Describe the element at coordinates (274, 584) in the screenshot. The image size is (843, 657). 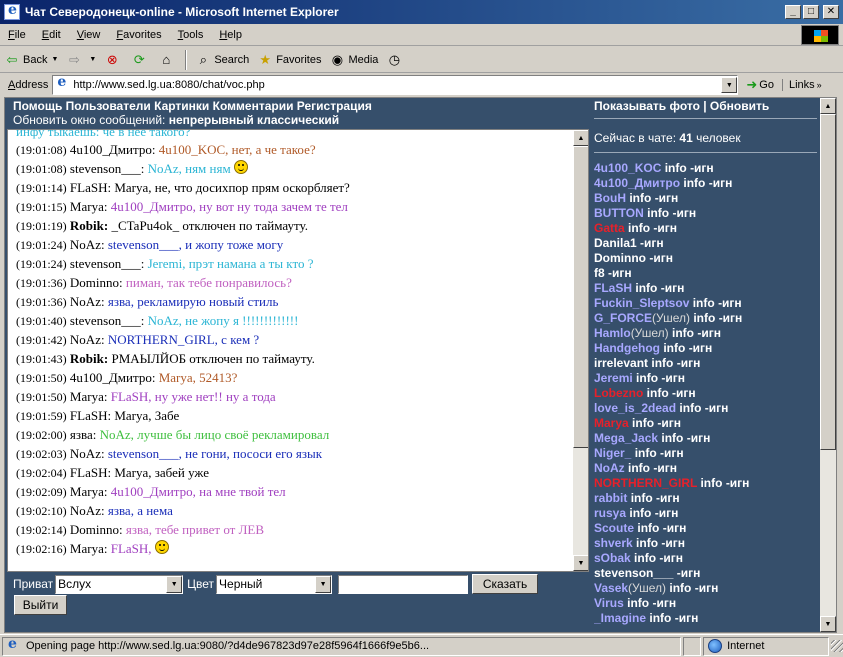
I see `color-select: Черный ▼` at that location.